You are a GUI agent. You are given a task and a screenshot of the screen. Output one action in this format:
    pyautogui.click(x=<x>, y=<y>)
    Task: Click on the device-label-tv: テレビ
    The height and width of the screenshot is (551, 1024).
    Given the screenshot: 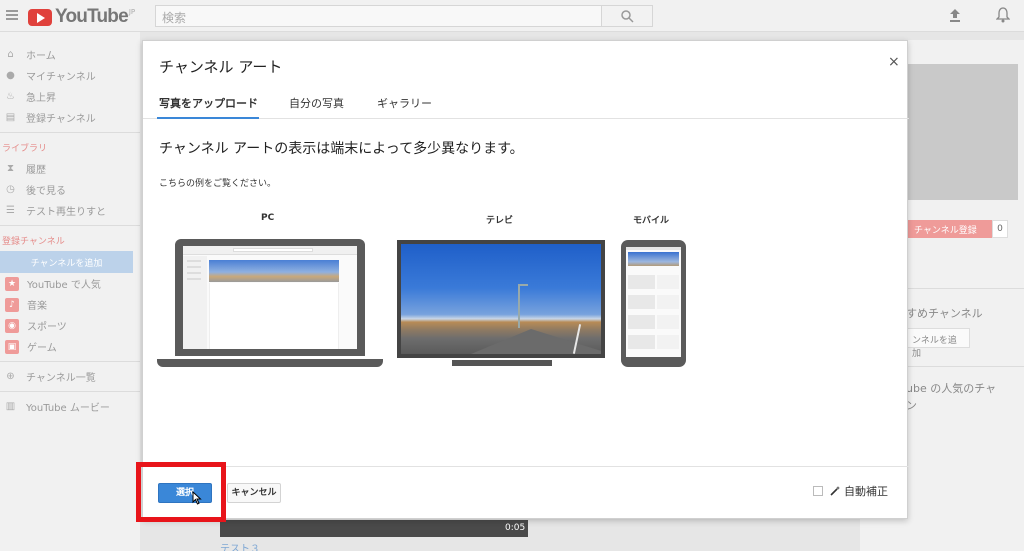 What is the action you would take?
    pyautogui.click(x=500, y=221)
    